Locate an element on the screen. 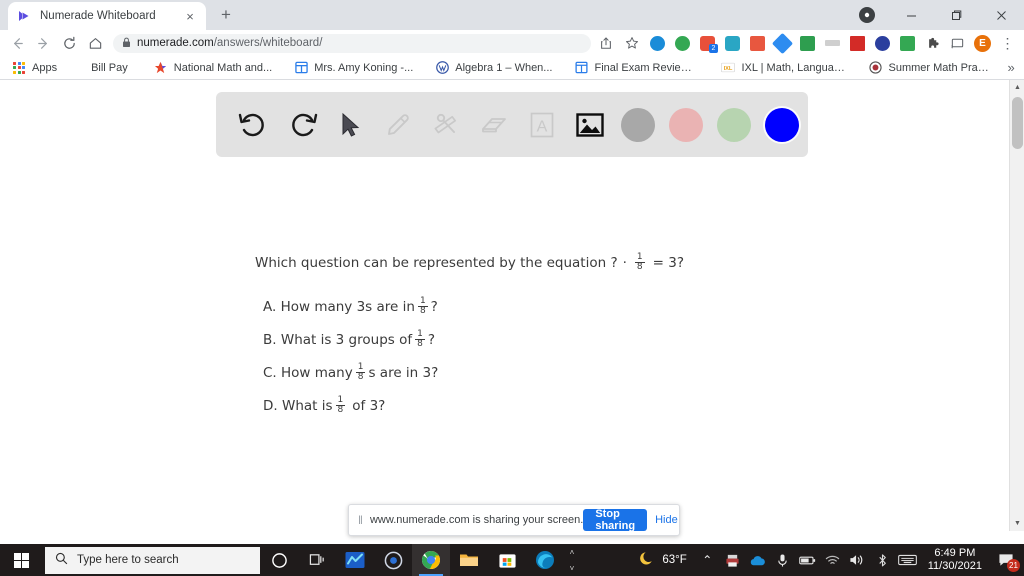 This screenshot has height=576, width=1024. show-hidden-icons-button: ⌃ is located at coordinates (707, 560).